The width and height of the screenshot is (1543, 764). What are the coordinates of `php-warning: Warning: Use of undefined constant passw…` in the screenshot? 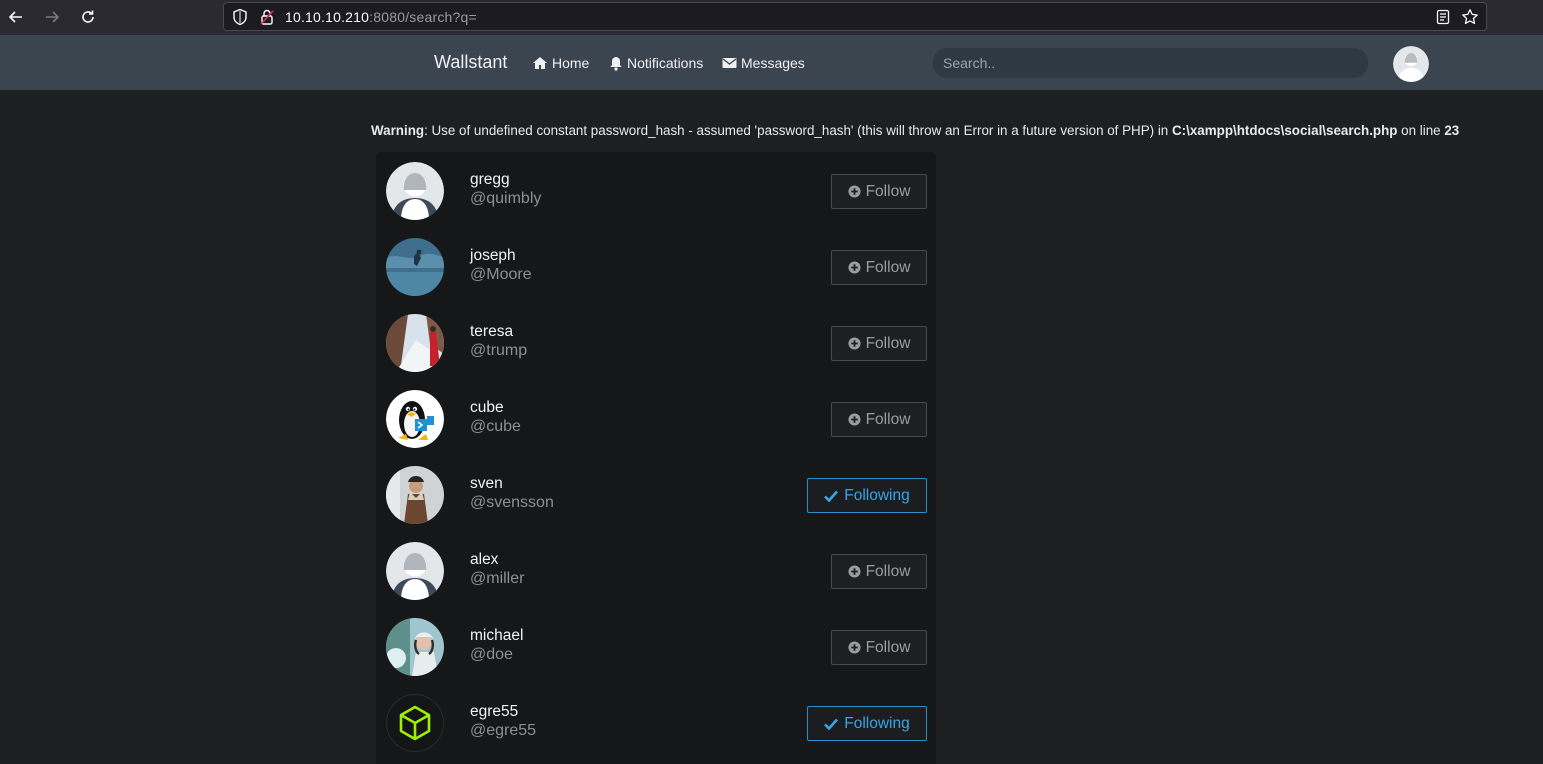 It's located at (915, 130).